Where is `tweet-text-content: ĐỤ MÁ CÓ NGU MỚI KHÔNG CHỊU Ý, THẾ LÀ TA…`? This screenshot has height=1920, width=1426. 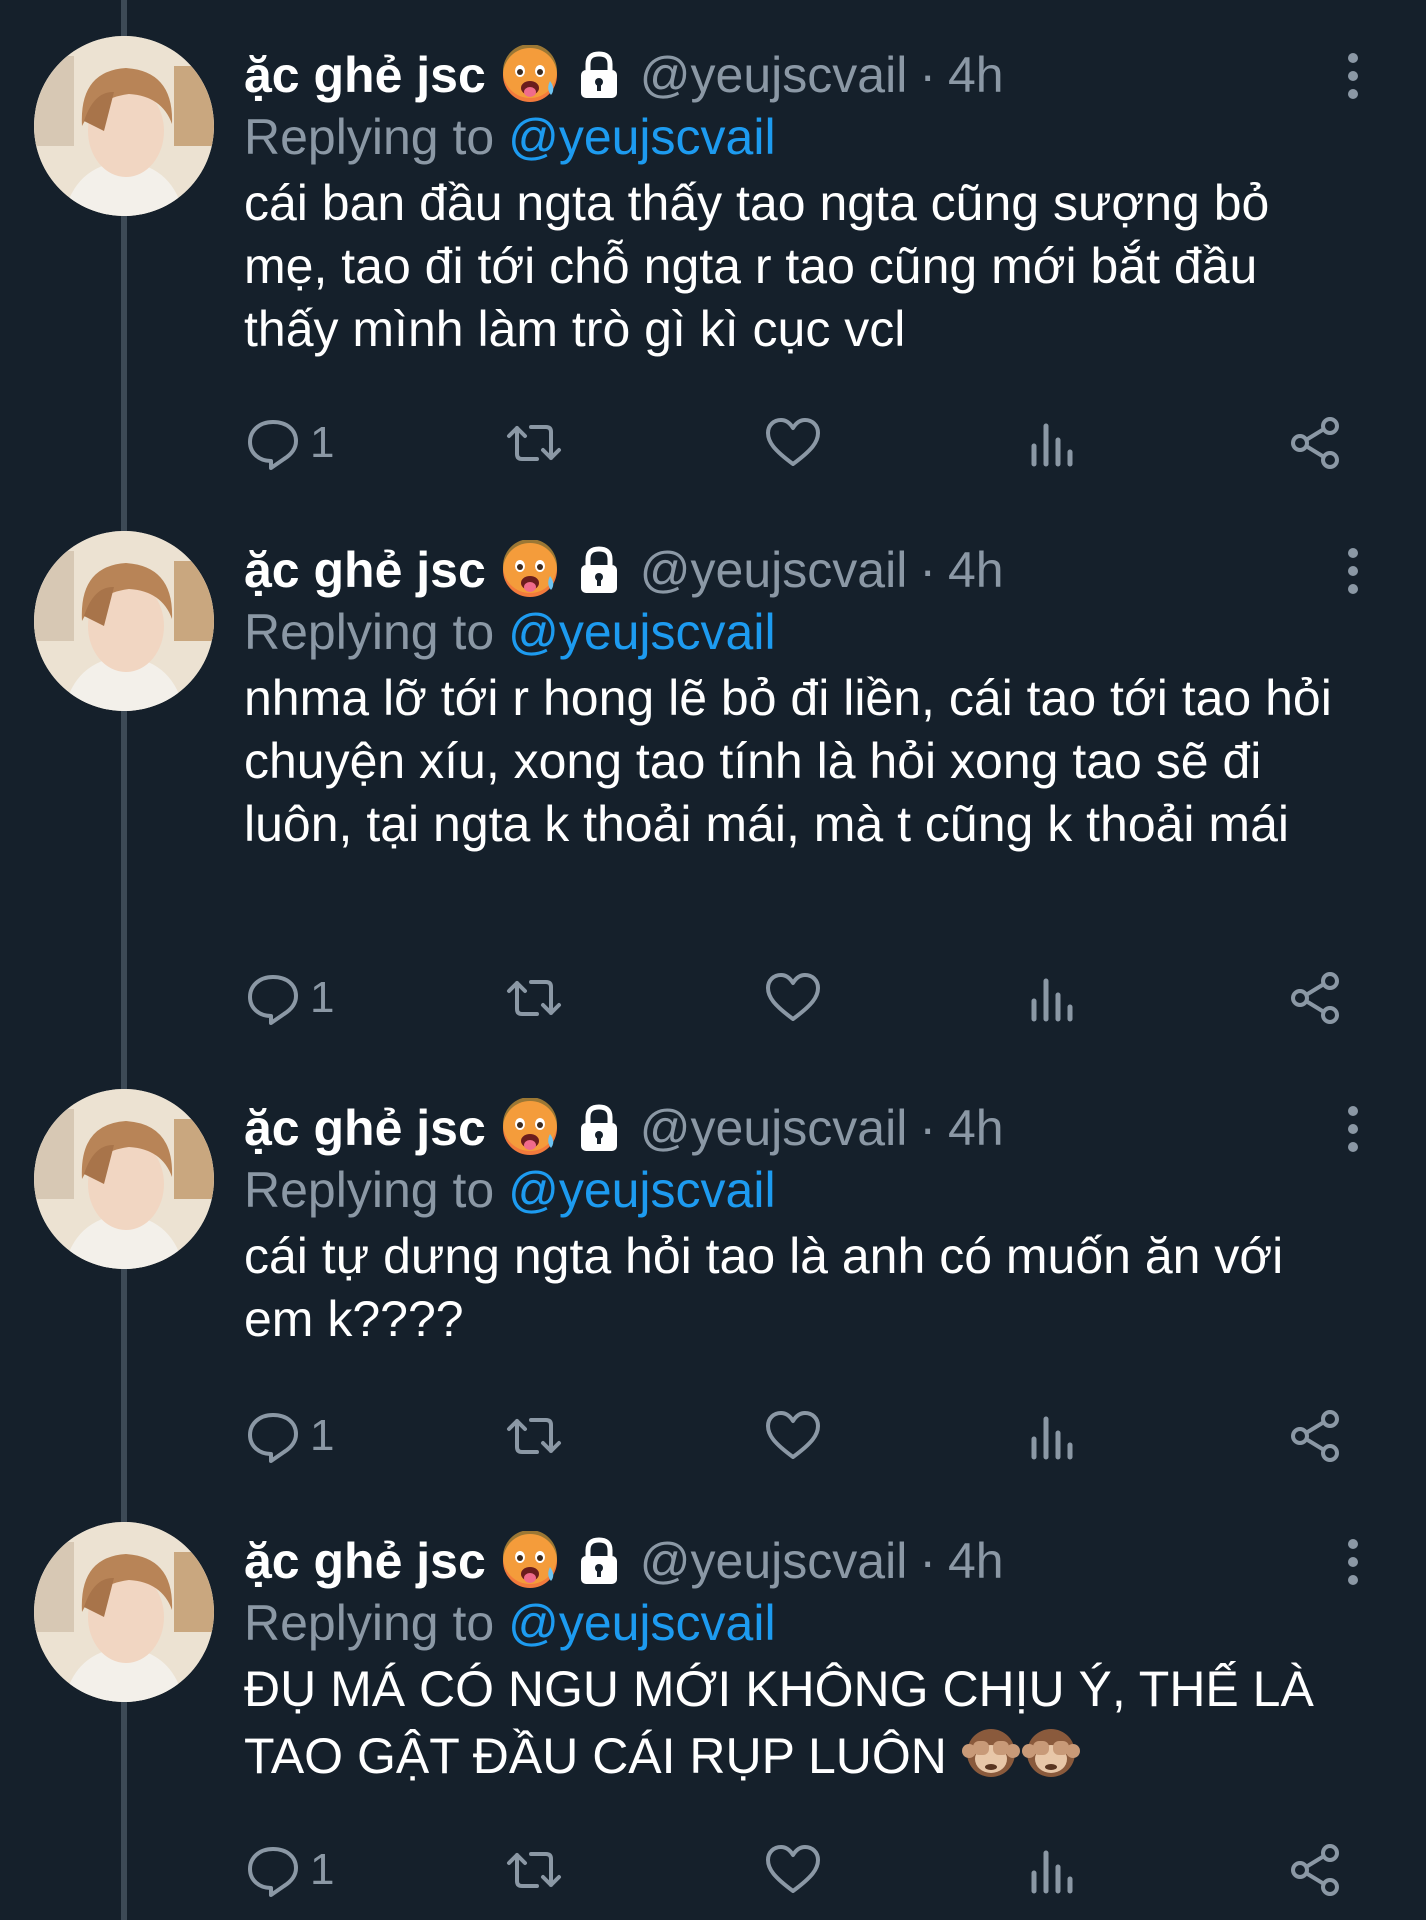 tweet-text-content: ĐỤ MÁ CÓ NGU MỚI KHÔNG CHỊU Ý, THẾ LÀ TA… is located at coordinates (785, 1722).